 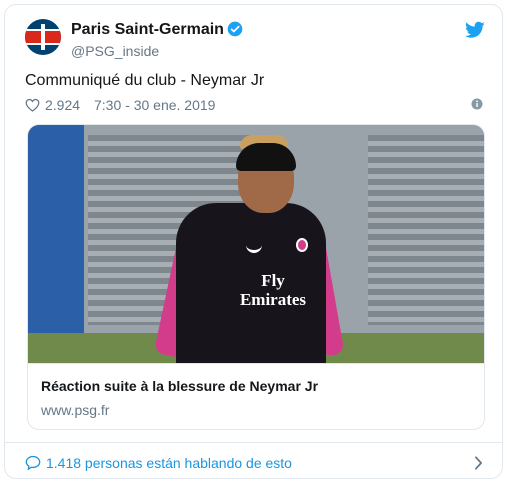 What do you see at coordinates (56, 230) in the screenshot?
I see `photo-blue-panel` at bounding box center [56, 230].